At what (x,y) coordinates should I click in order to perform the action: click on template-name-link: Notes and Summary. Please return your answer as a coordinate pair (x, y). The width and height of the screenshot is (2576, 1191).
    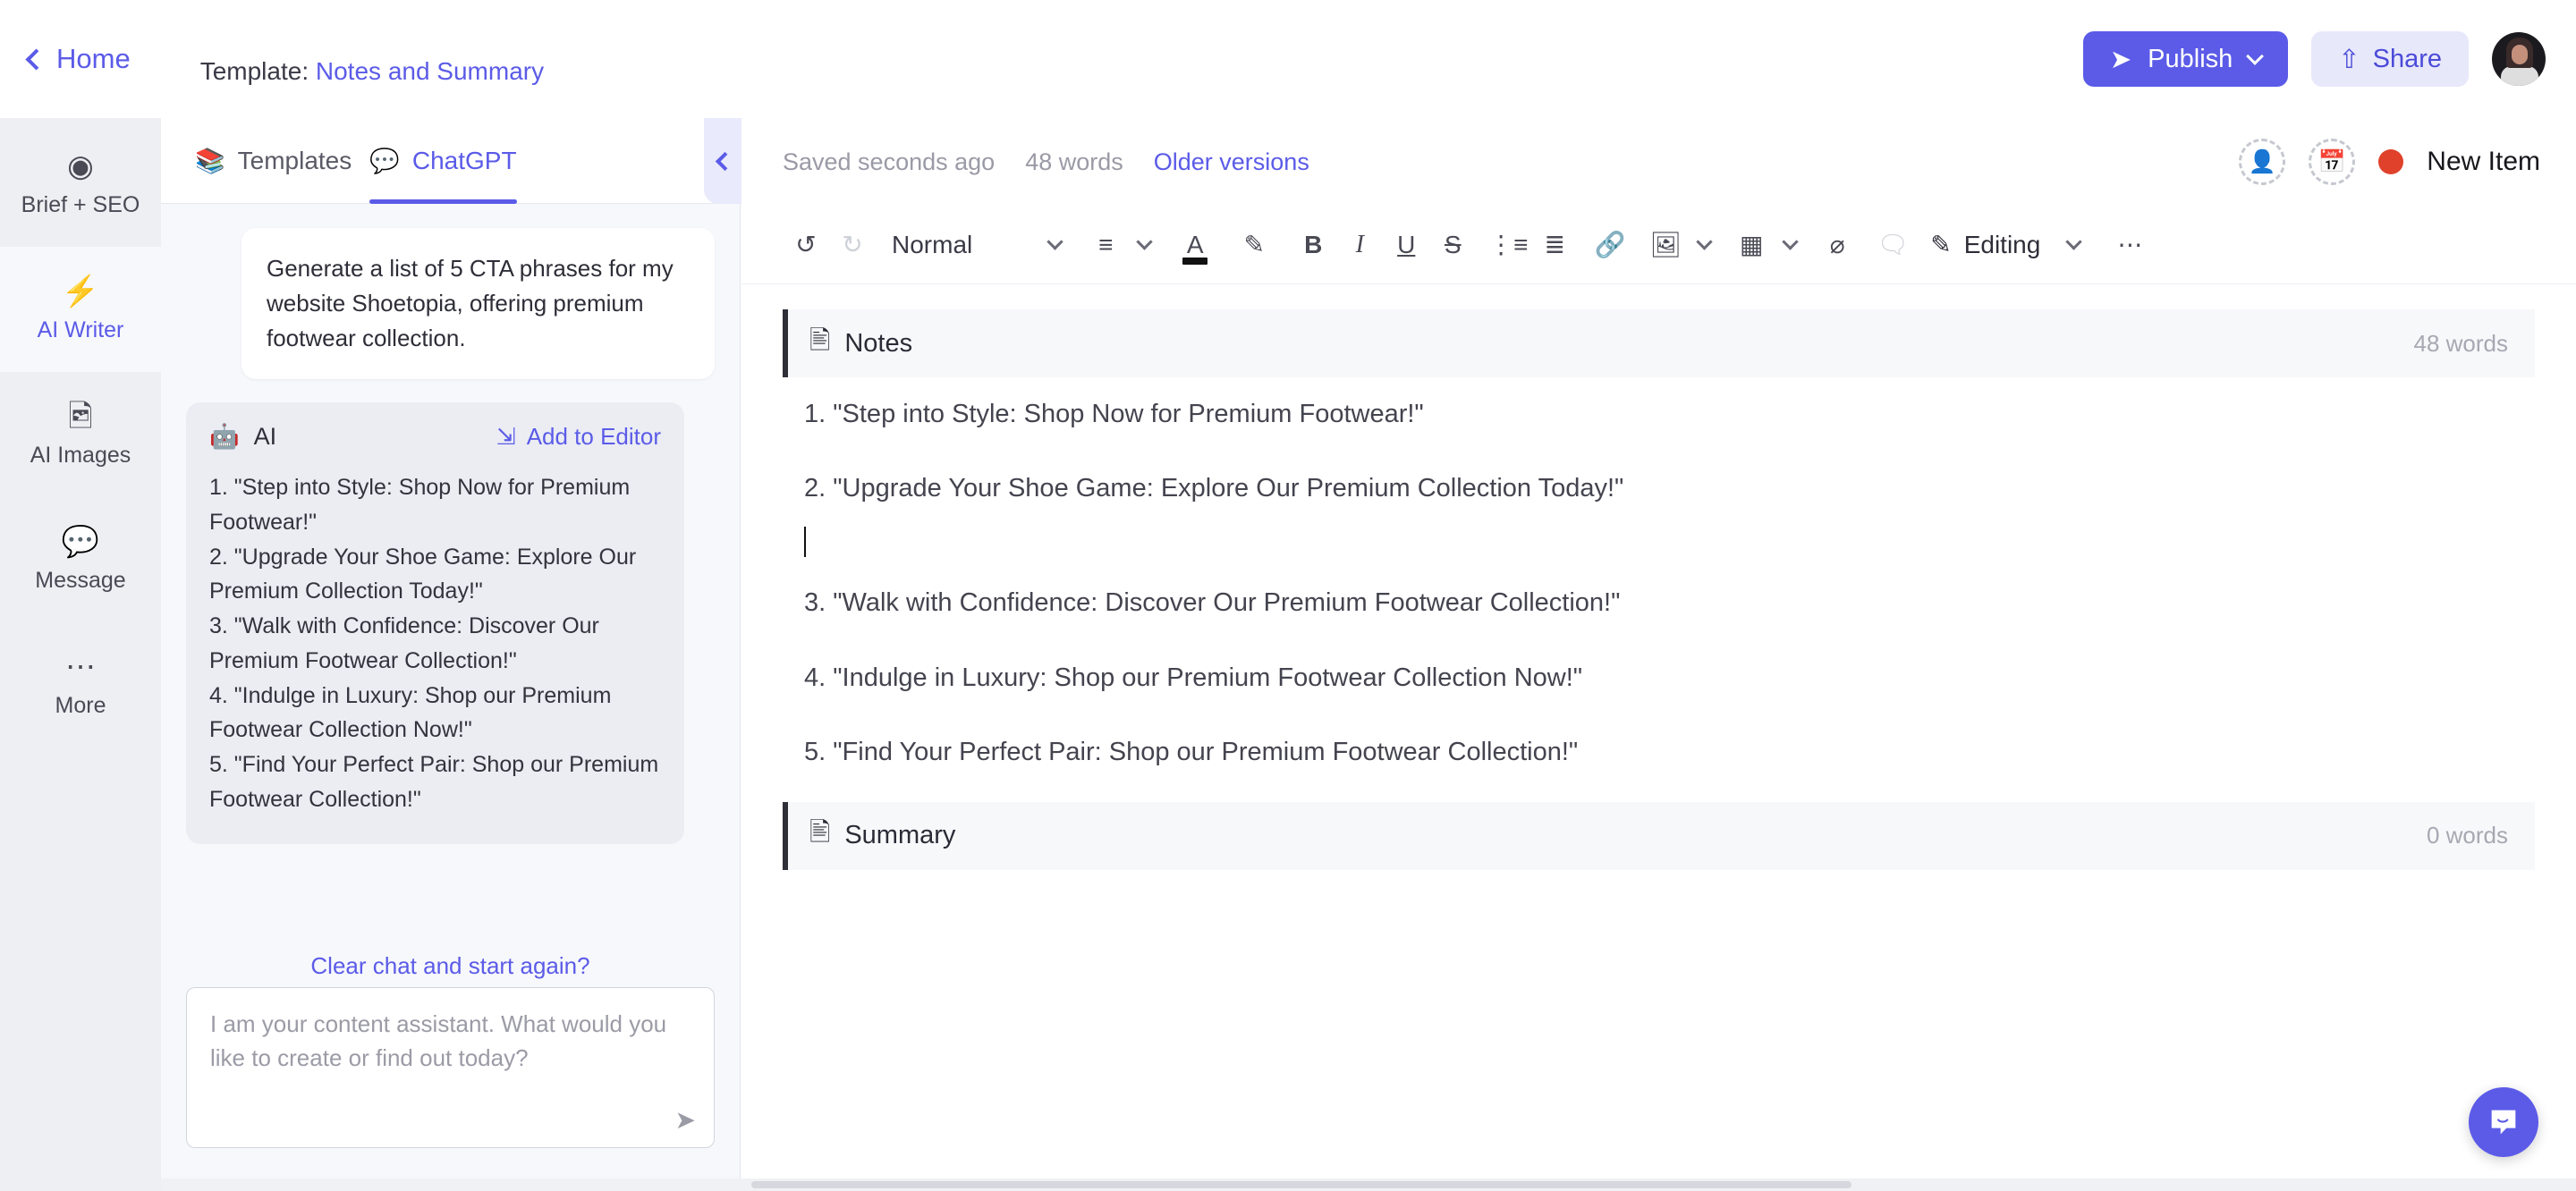
    Looking at the image, I should click on (430, 71).